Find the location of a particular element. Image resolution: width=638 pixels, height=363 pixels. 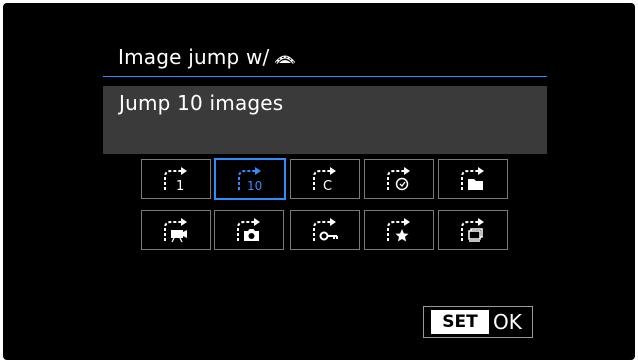

jump-movies-icon is located at coordinates (175, 230).